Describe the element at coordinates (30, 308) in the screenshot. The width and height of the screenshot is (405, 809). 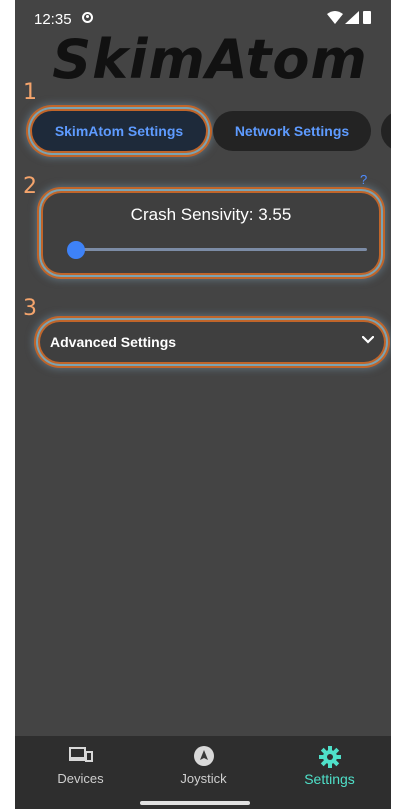
I see `step-number-3: 3` at that location.